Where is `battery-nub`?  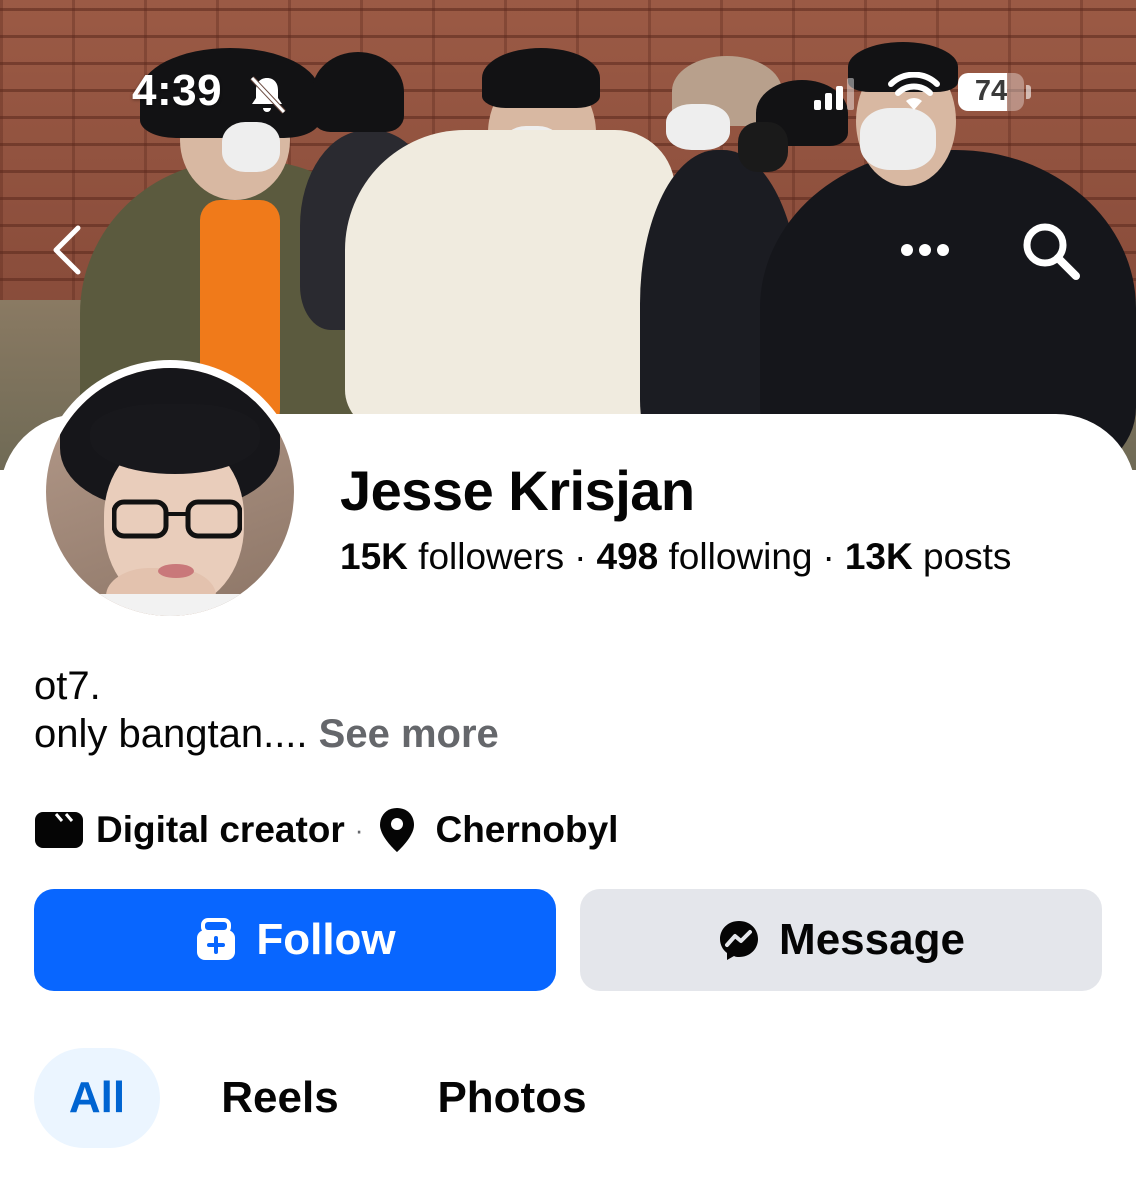
battery-nub is located at coordinates (1028, 92).